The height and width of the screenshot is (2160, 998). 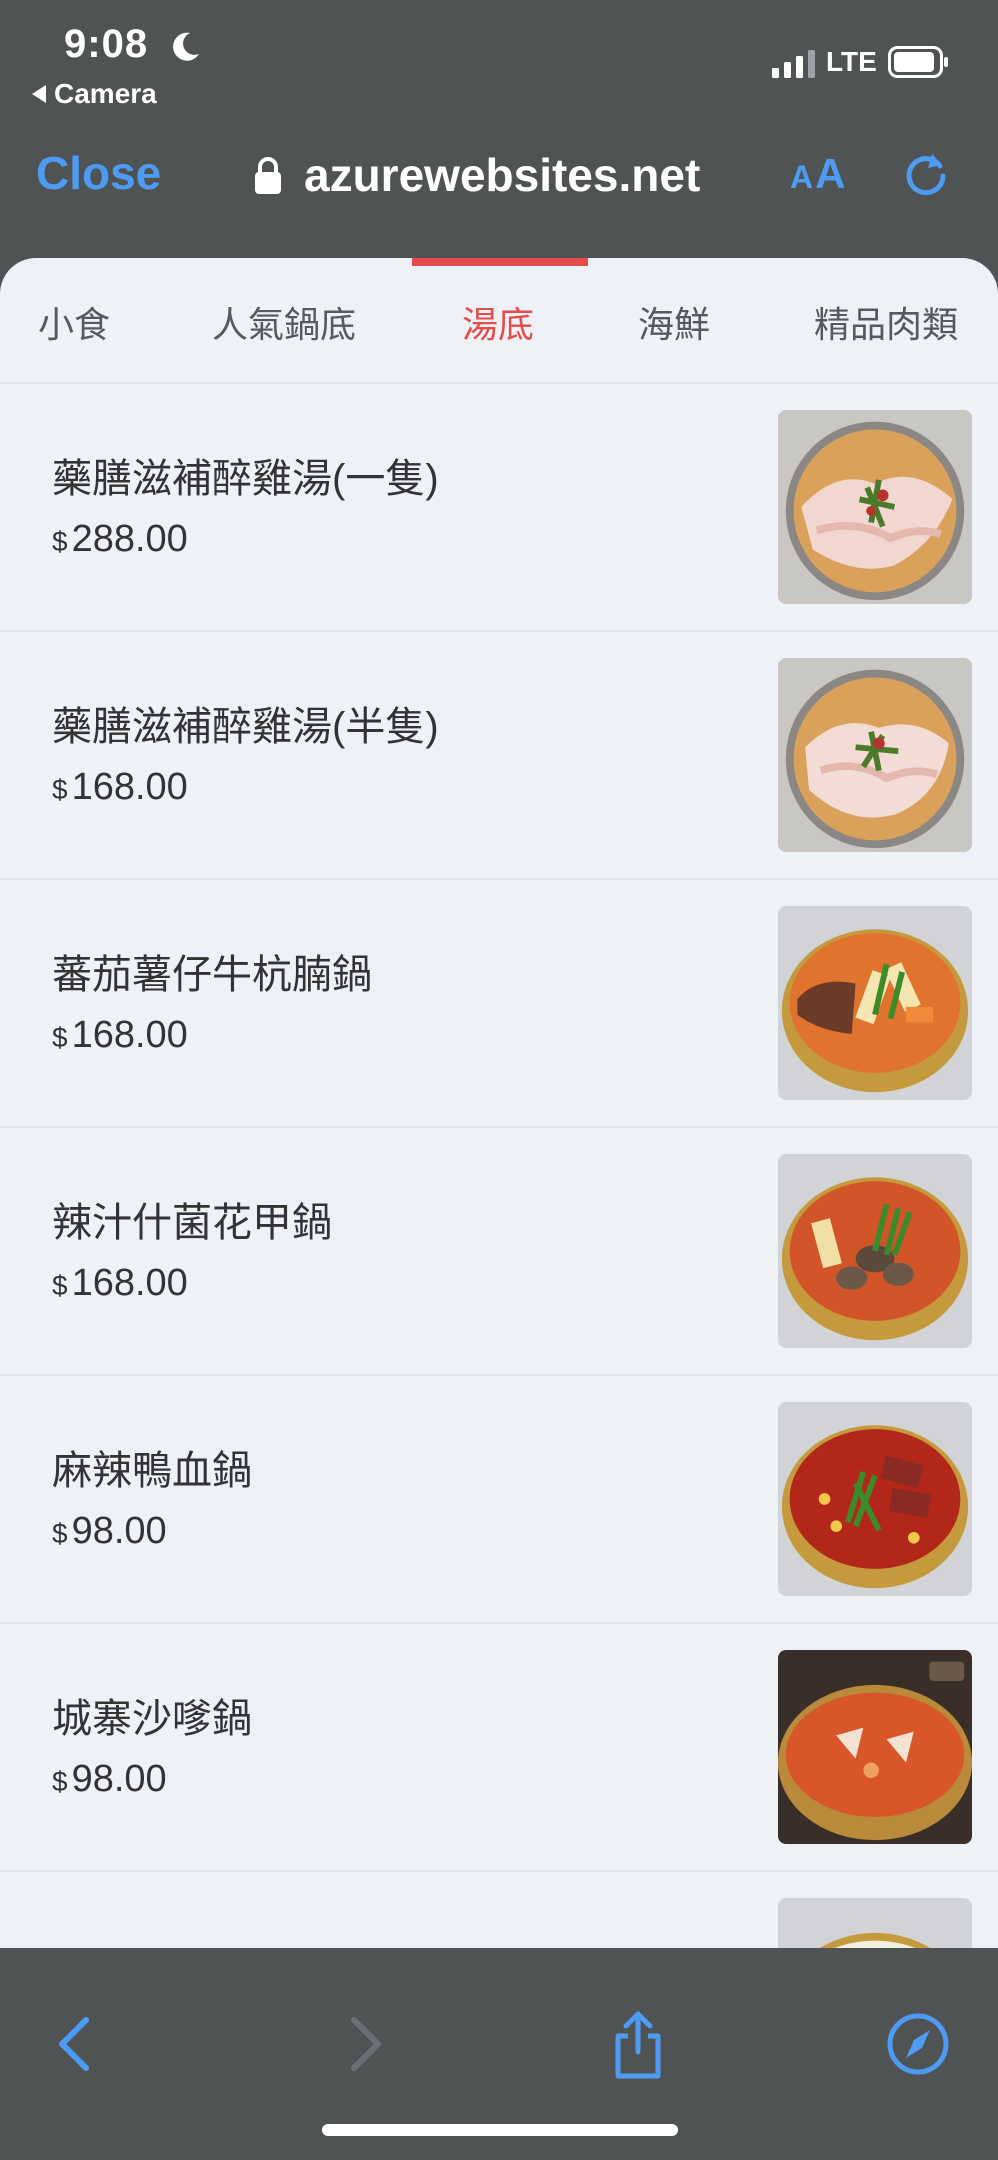 I want to click on white-soup-pot-photo, so click(x=875, y=1923).